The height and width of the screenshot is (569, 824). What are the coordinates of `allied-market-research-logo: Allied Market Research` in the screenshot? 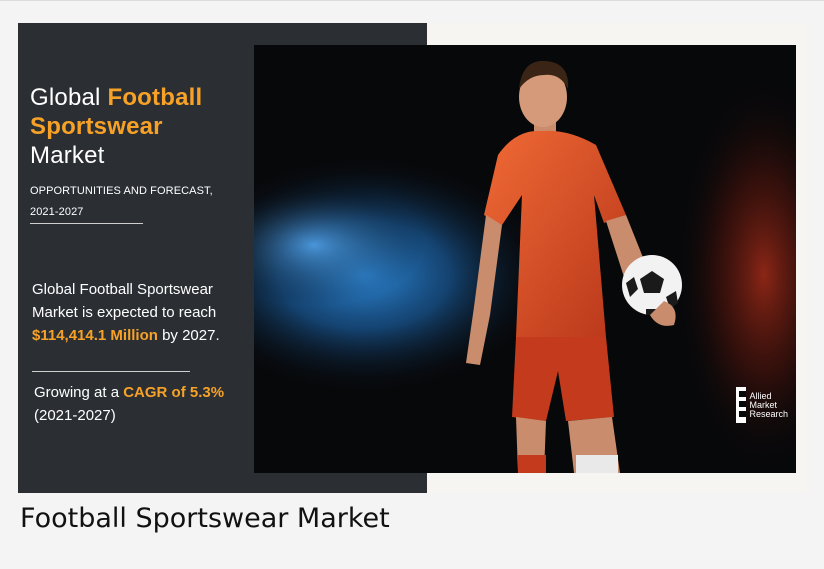 It's located at (762, 405).